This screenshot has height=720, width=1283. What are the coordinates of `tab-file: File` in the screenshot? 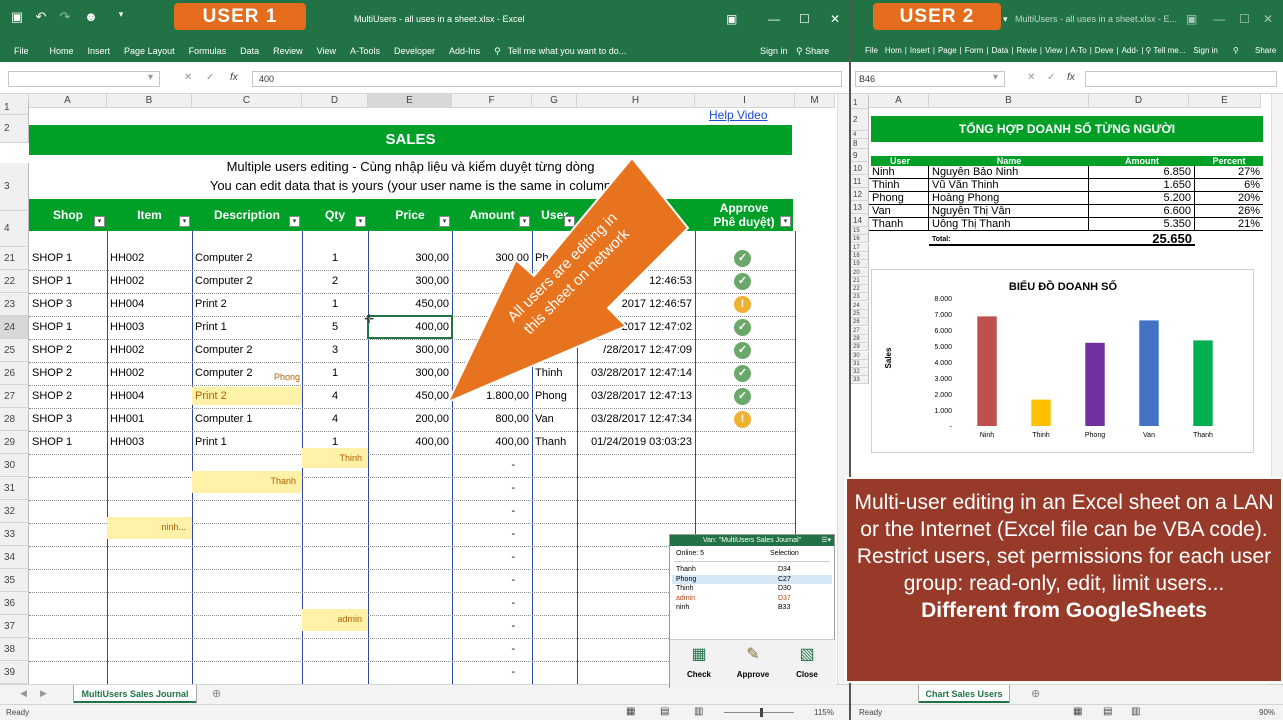 It's located at (21, 51).